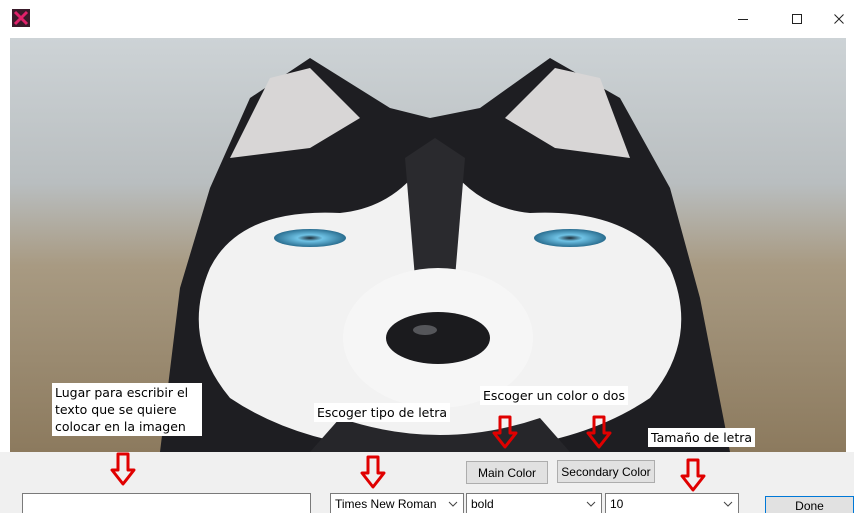 This screenshot has height=513, width=854. Describe the element at coordinates (554, 395) in the screenshot. I see `color-note: Escoger un color o dos` at that location.